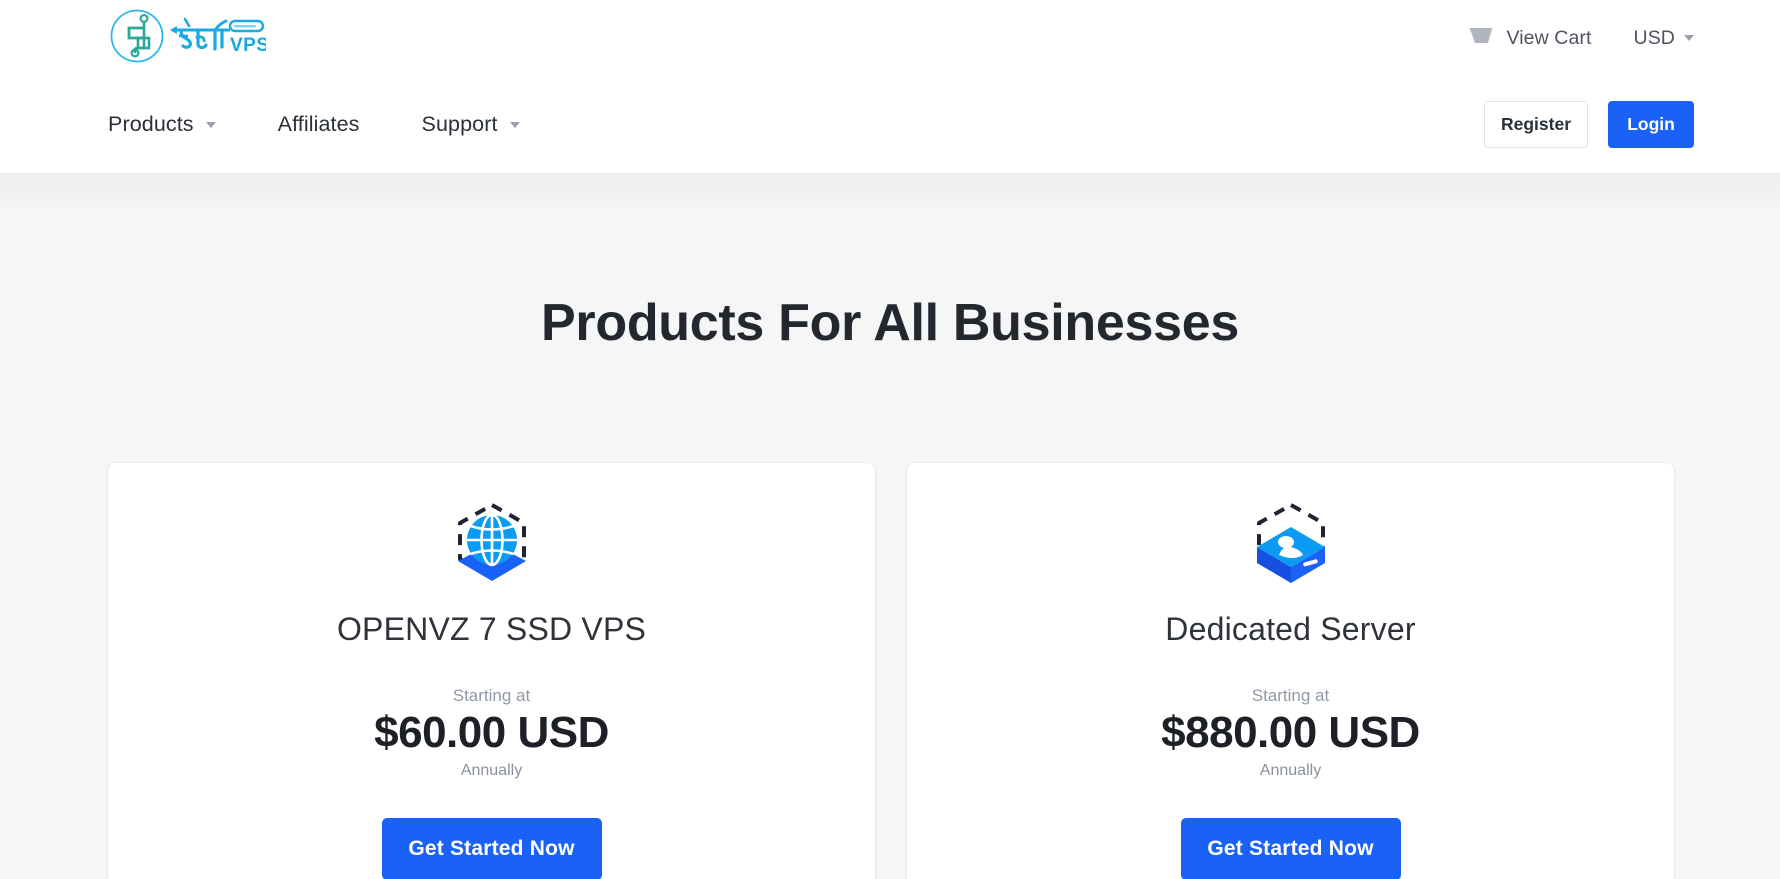 The image size is (1780, 879). I want to click on svg-text: VPS, so click(248, 45).